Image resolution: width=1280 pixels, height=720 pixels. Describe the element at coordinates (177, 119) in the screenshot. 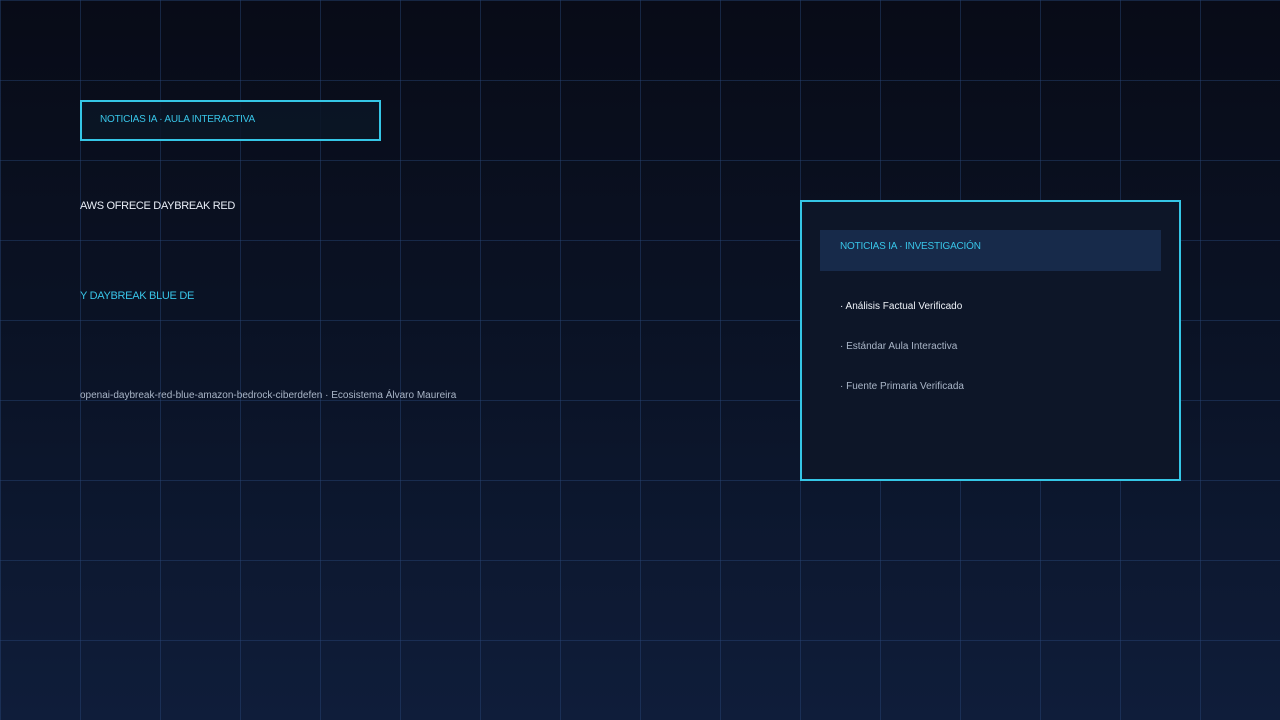

I see `section-badge-label: NOTICIAS IA · AULA INTERACTIVA` at that location.